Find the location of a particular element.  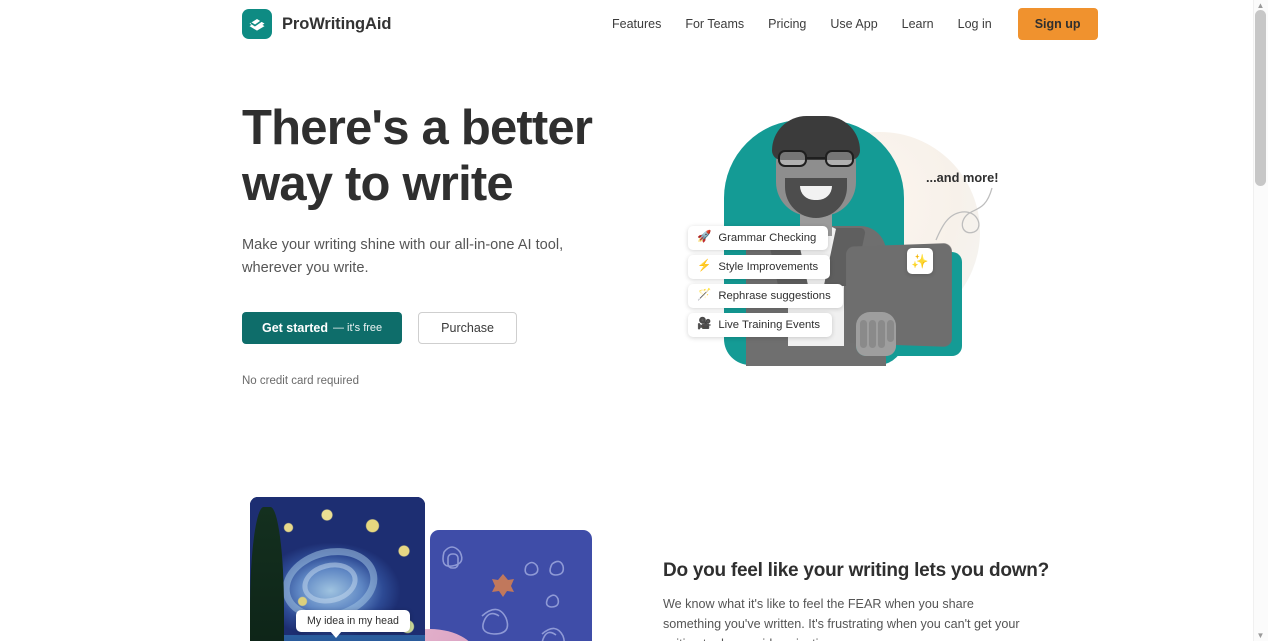

hero-title-line-2: way to write is located at coordinates (378, 184).